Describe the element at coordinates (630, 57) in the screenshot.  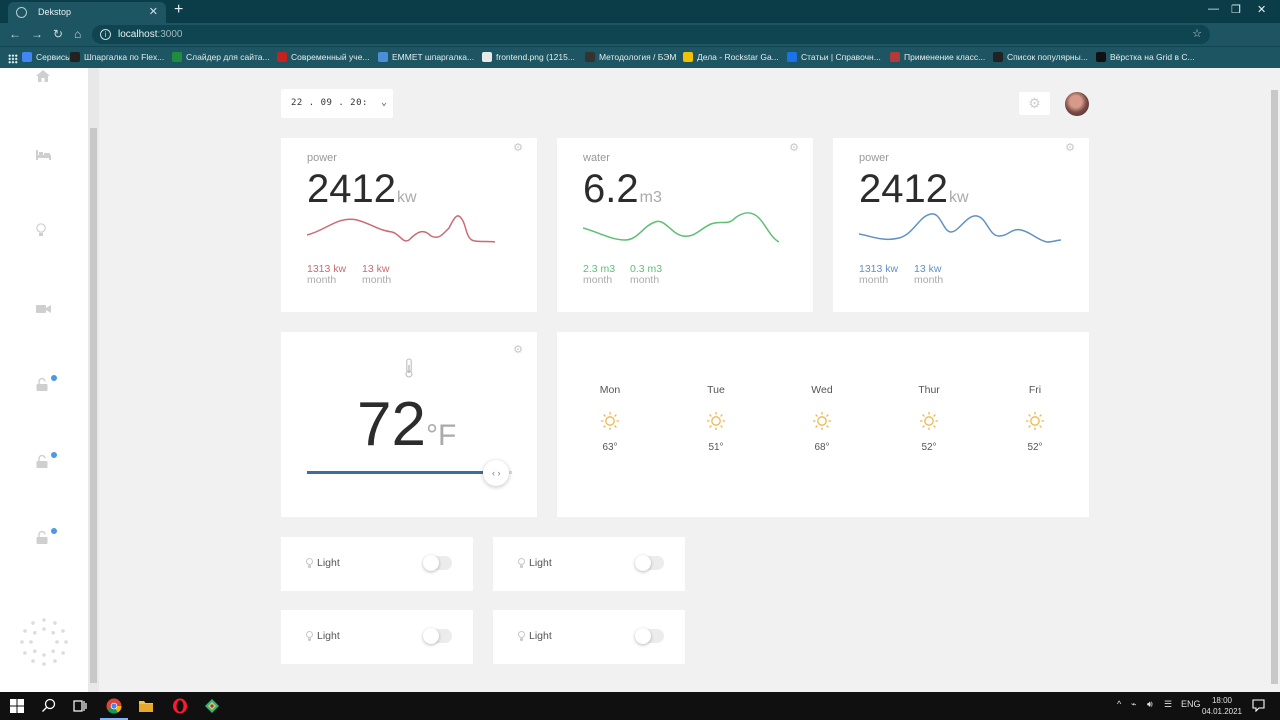
I see `bookmark-item: Методология / БЭМ` at that location.